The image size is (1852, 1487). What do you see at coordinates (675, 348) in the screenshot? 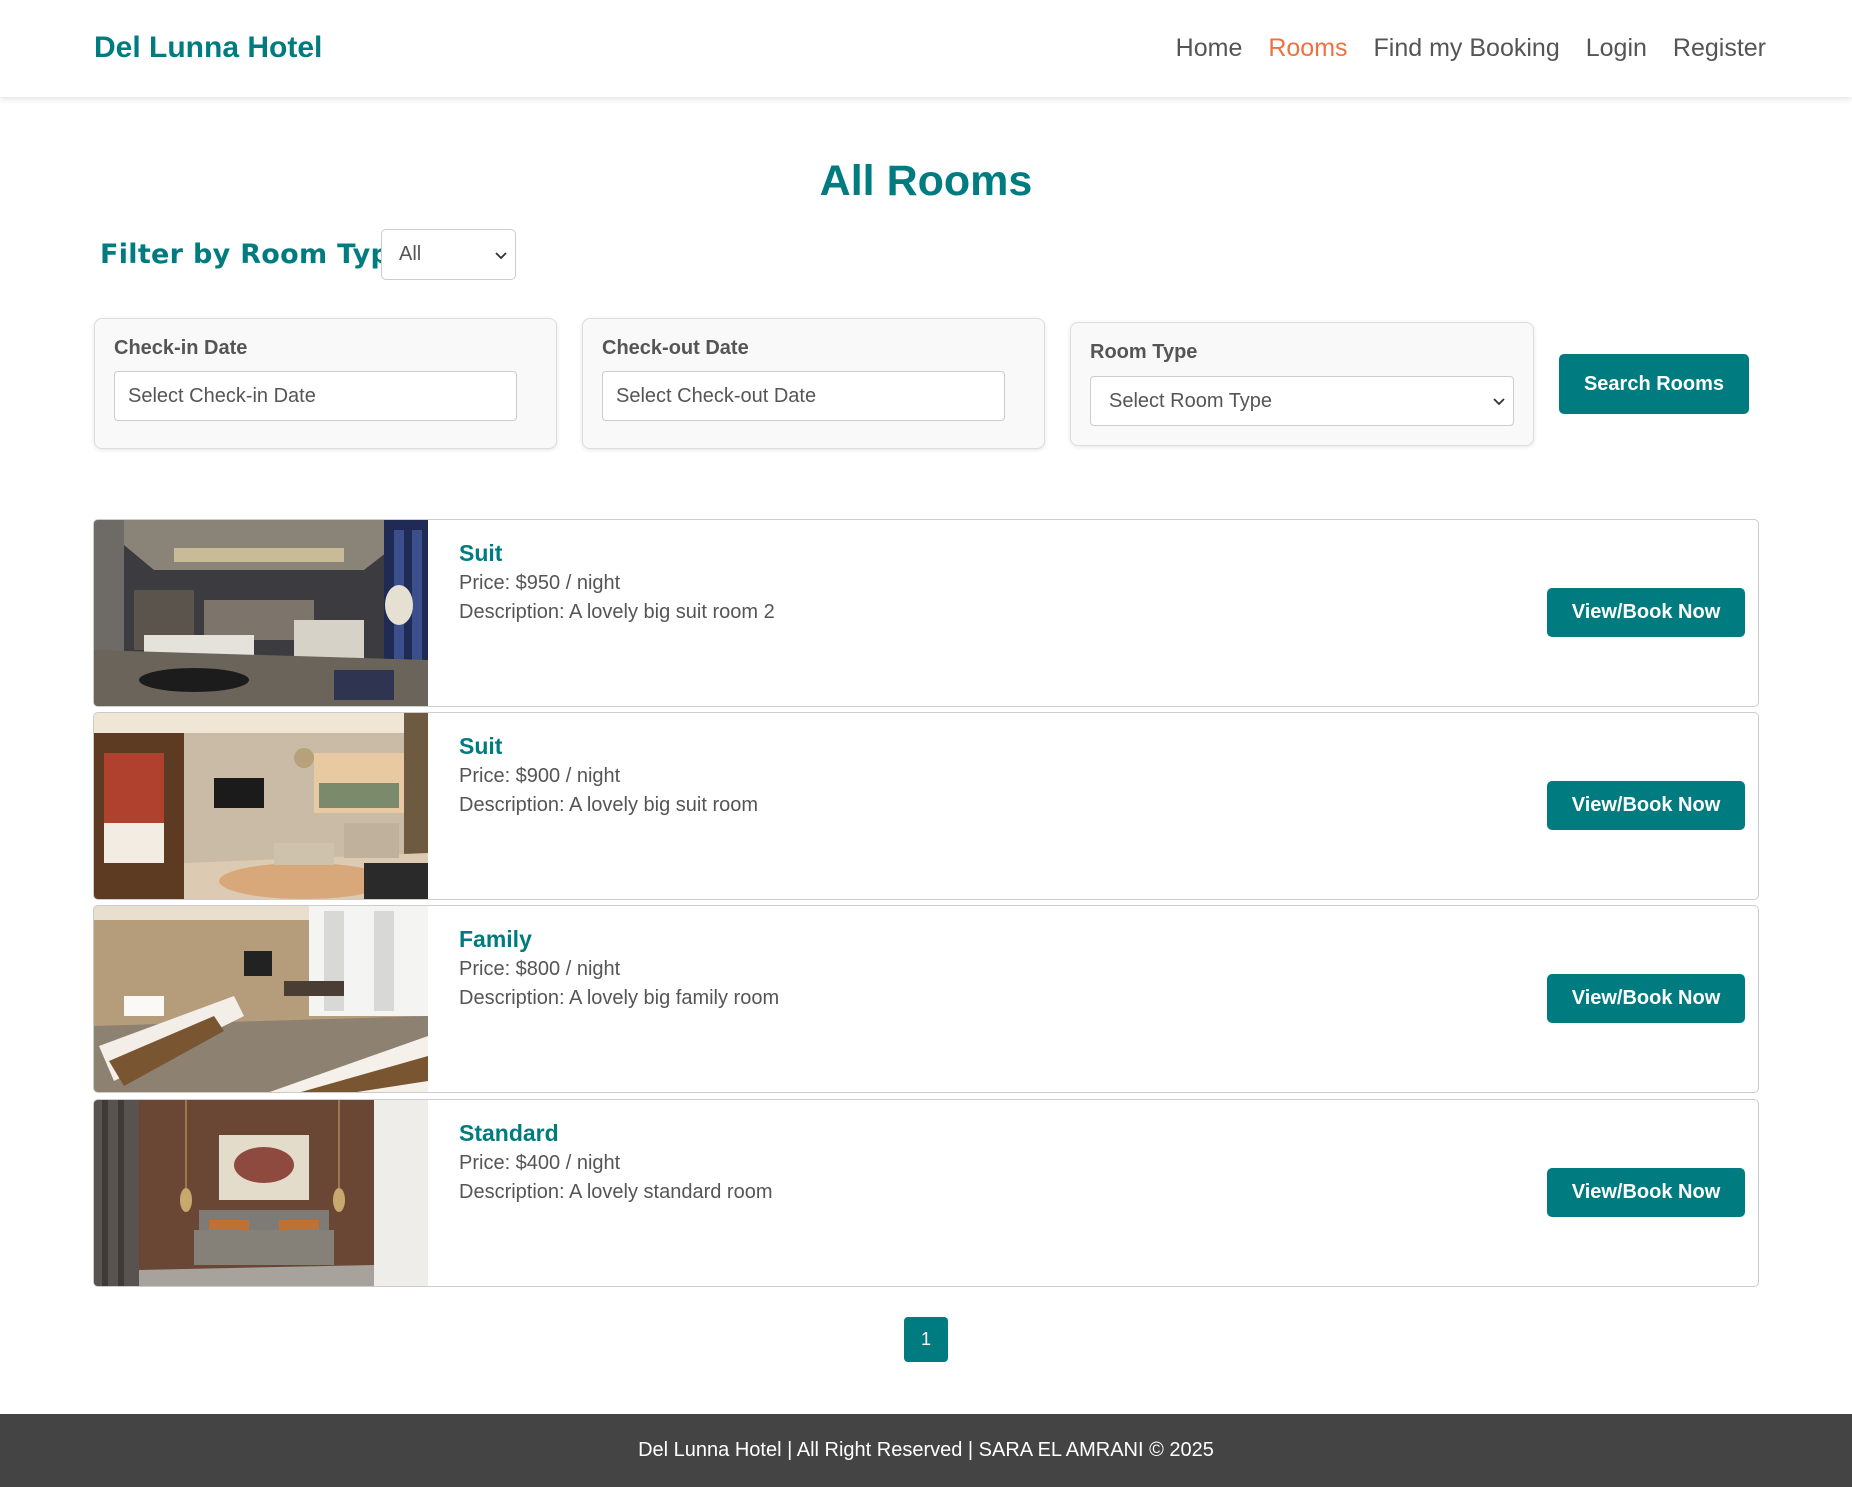
I see `checkout-label: Check-out Date` at bounding box center [675, 348].